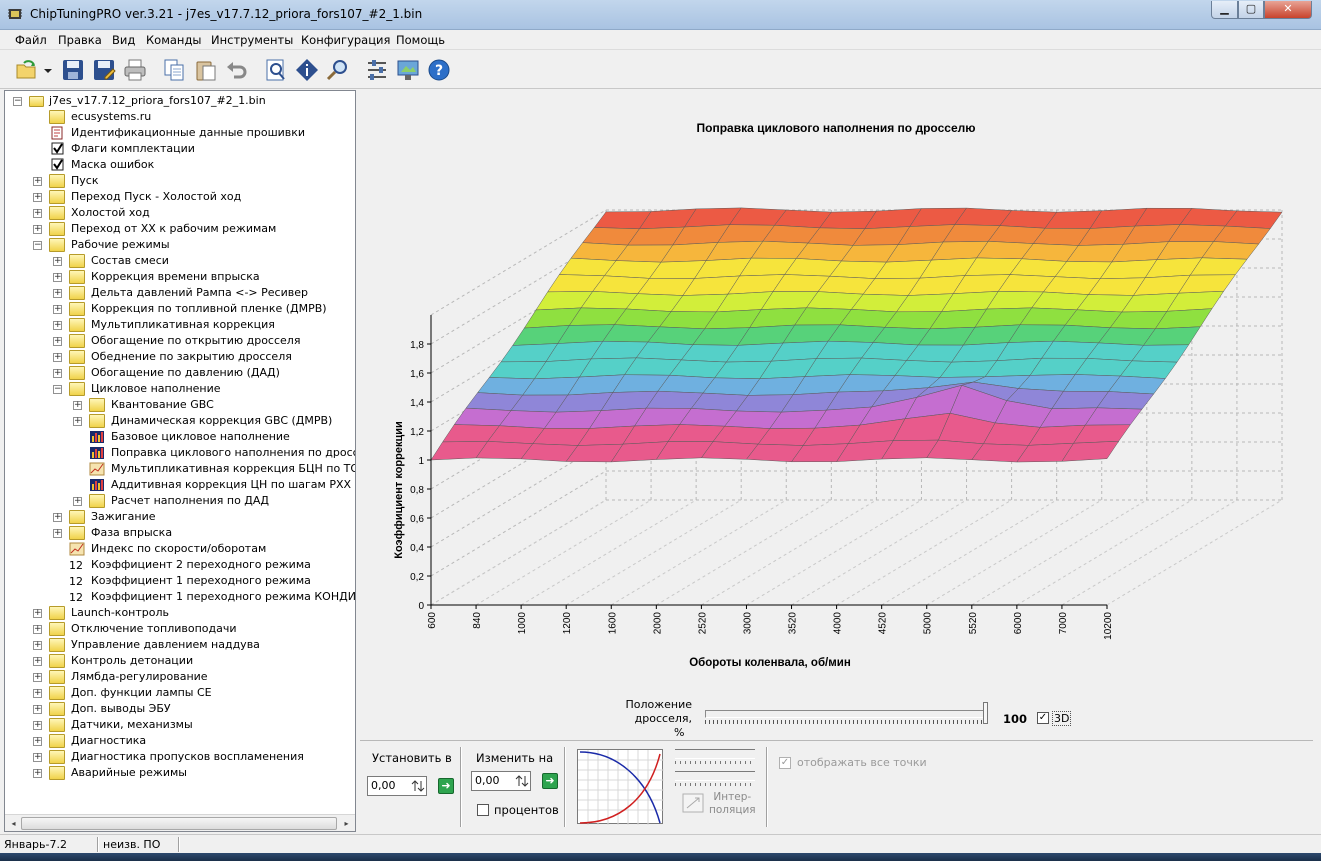 This screenshot has width=1321, height=861. What do you see at coordinates (180, 469) in the screenshot?
I see `tree-item: Мультипликативная коррекция БЦН по ТОЖ` at bounding box center [180, 469].